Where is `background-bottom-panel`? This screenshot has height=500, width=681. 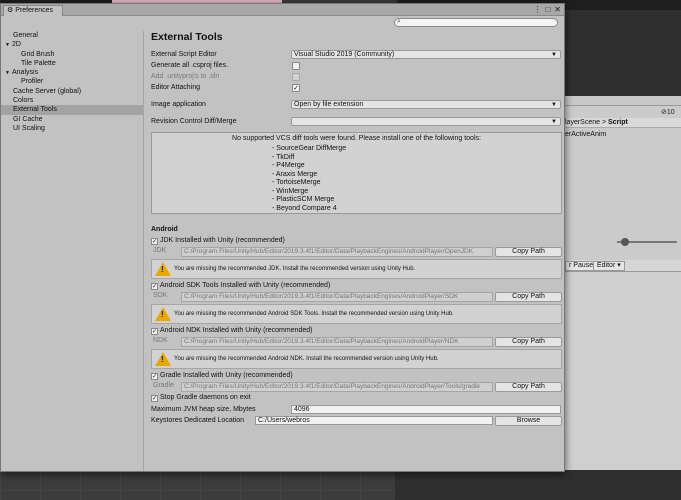 background-bottom-panel is located at coordinates (538, 485).